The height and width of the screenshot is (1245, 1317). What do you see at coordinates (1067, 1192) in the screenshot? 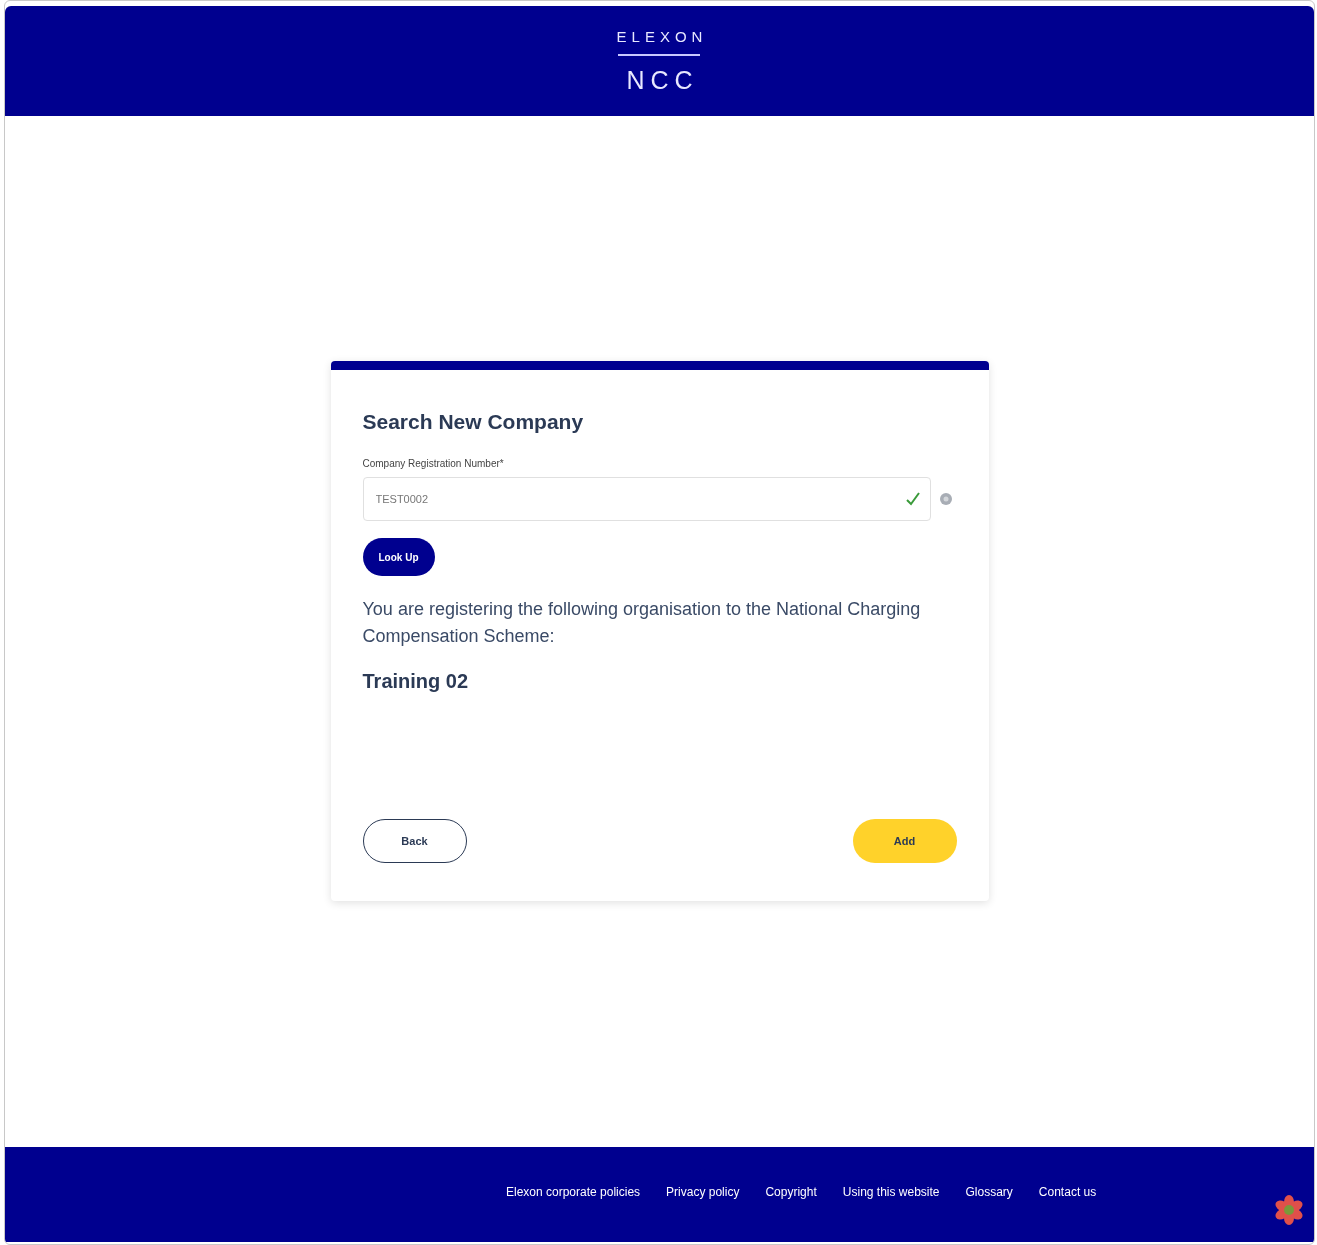
I see `footer-link: Contact us` at bounding box center [1067, 1192].